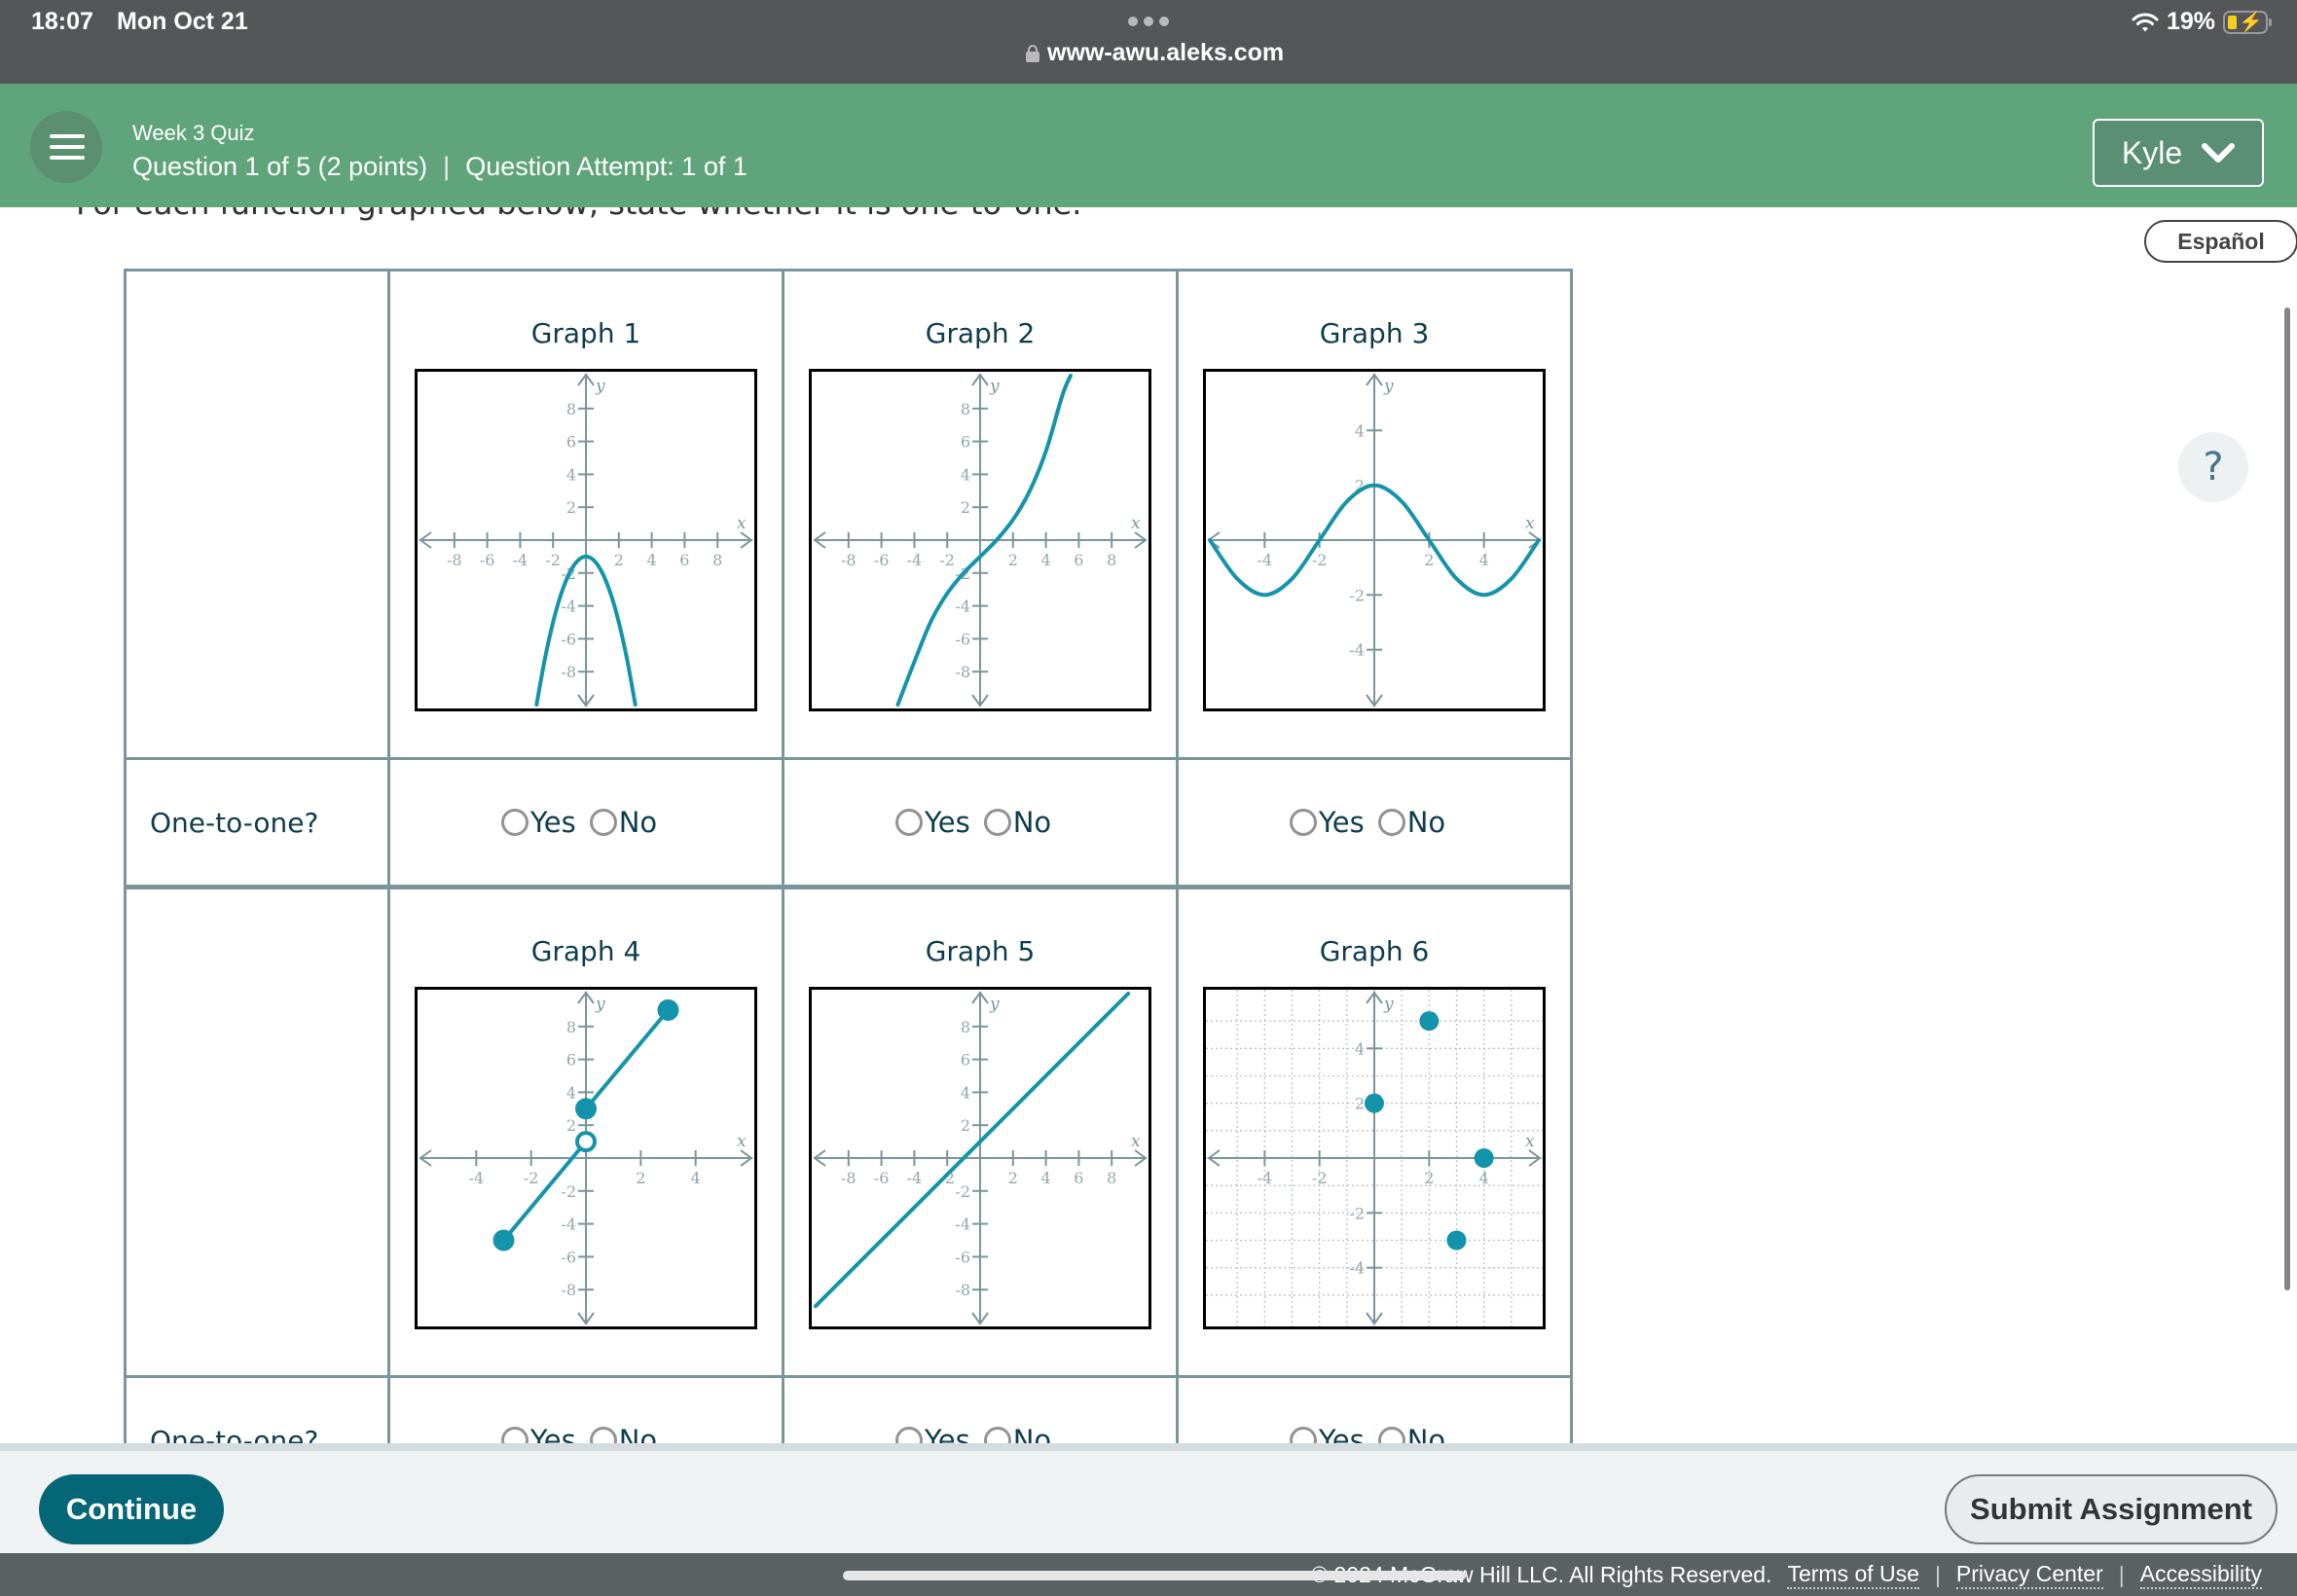 Image resolution: width=2297 pixels, height=1596 pixels. I want to click on user-name: Kyle, so click(2152, 152).